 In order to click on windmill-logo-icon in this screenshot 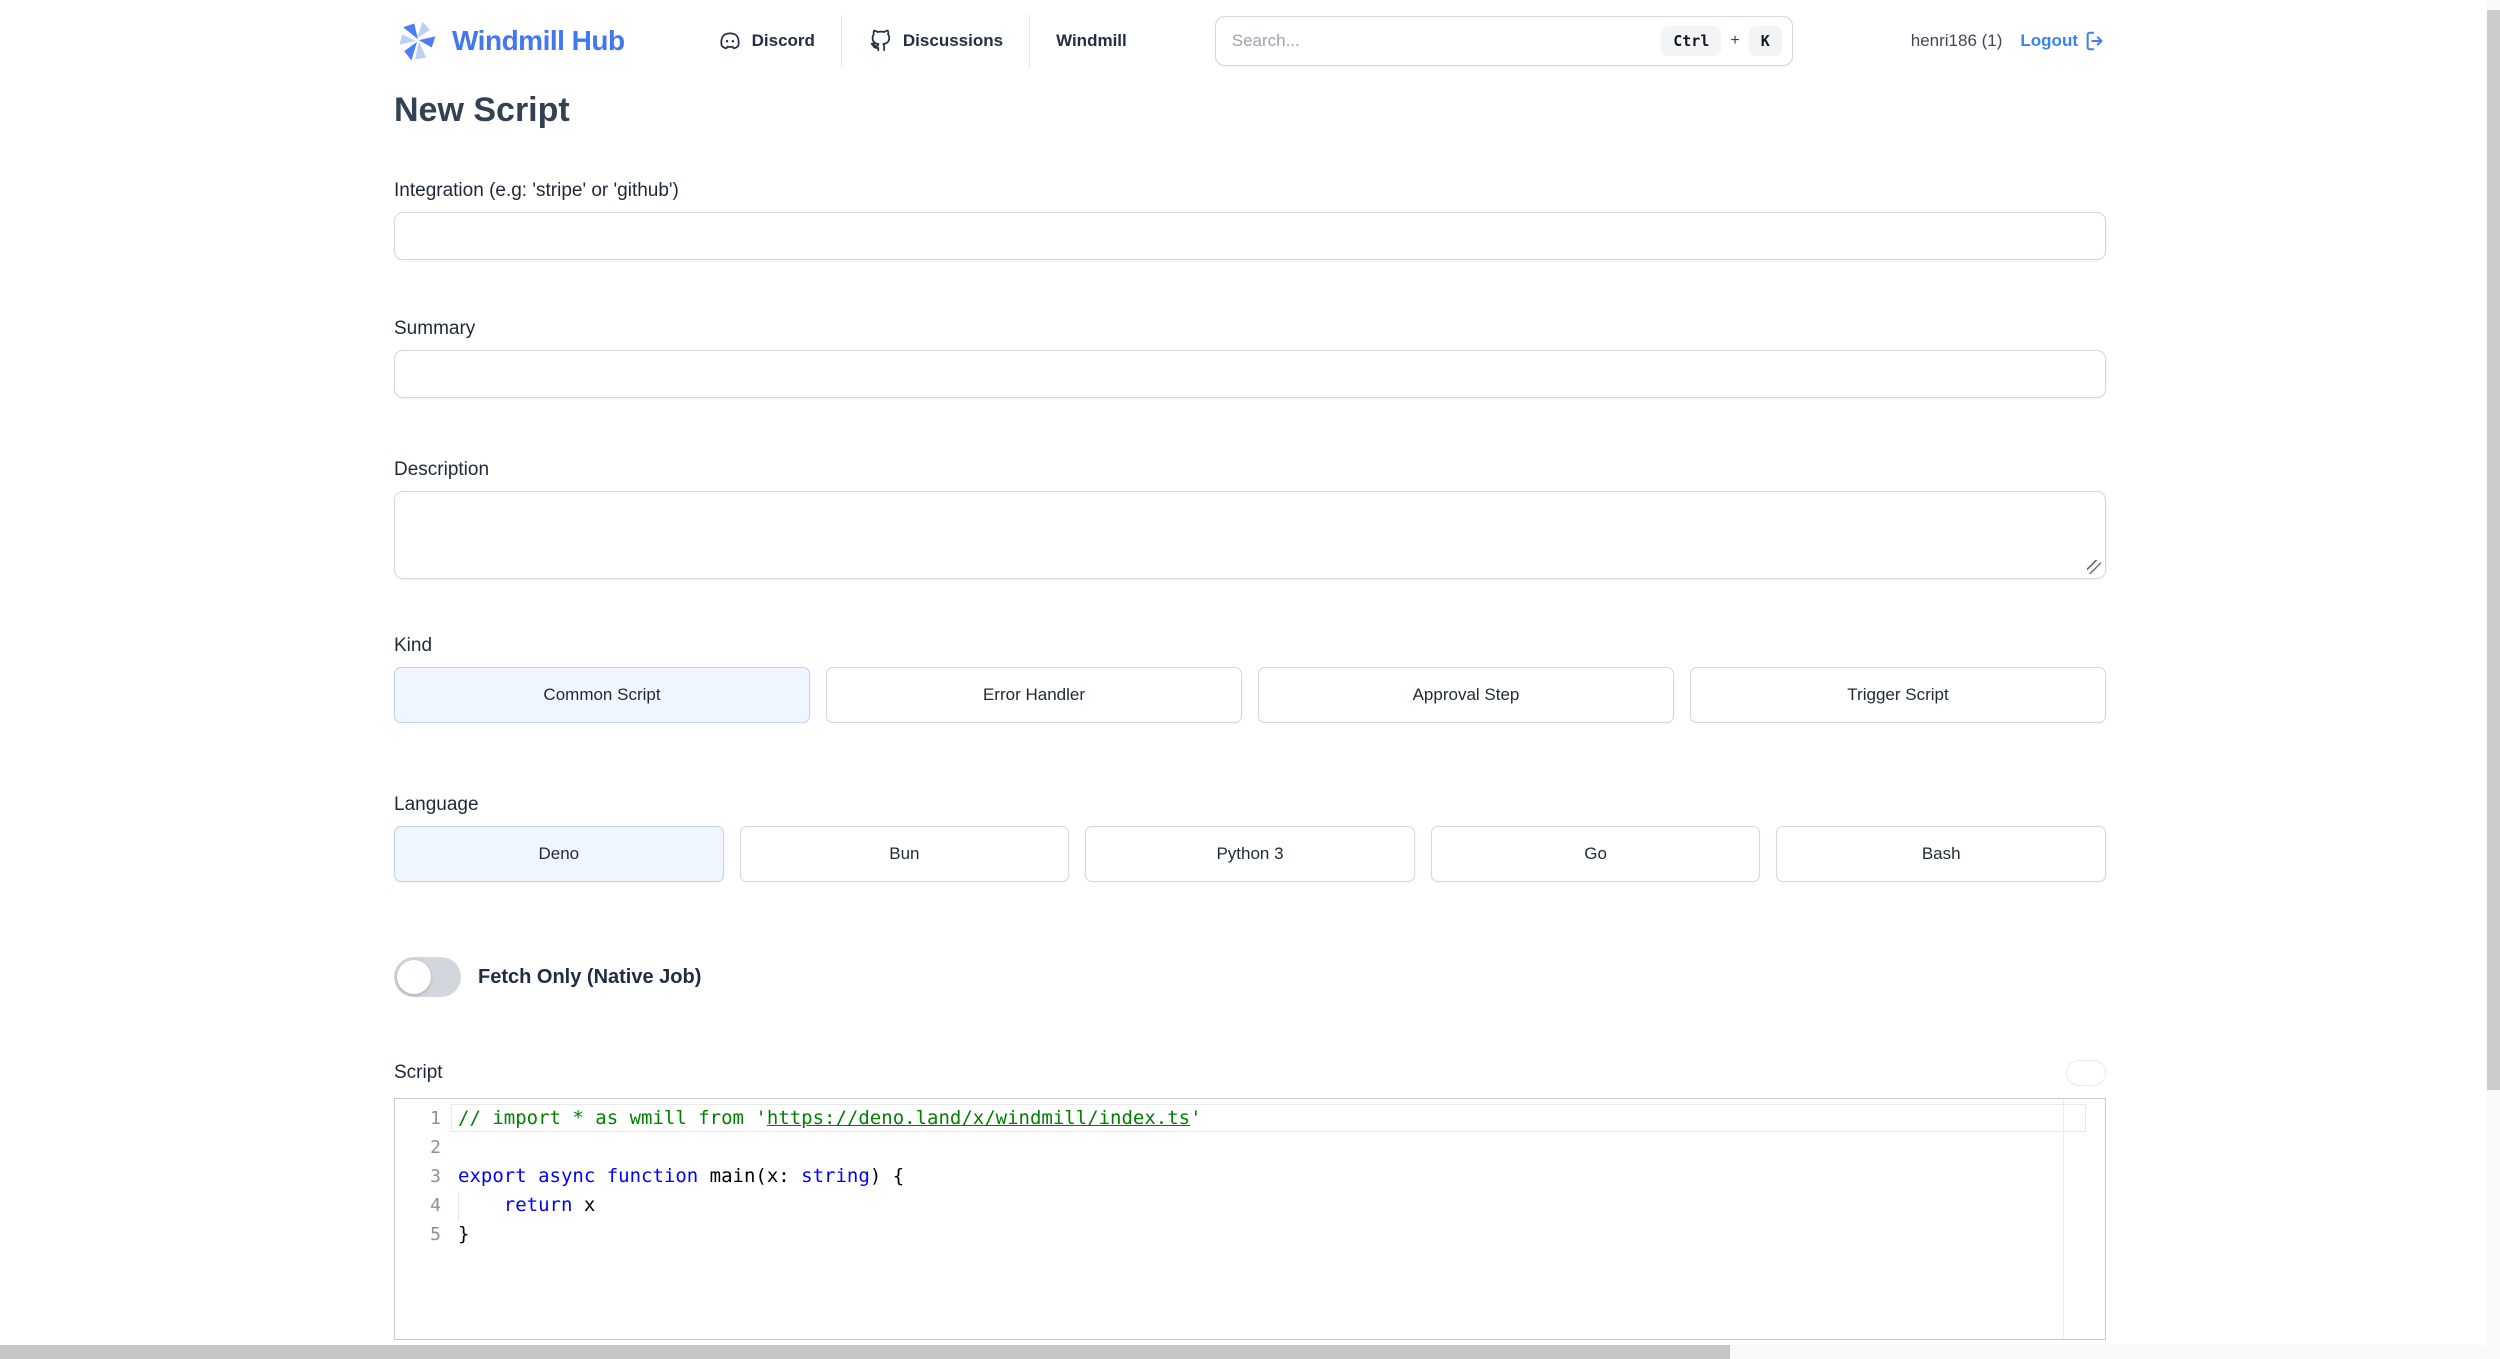, I will do `click(417, 41)`.